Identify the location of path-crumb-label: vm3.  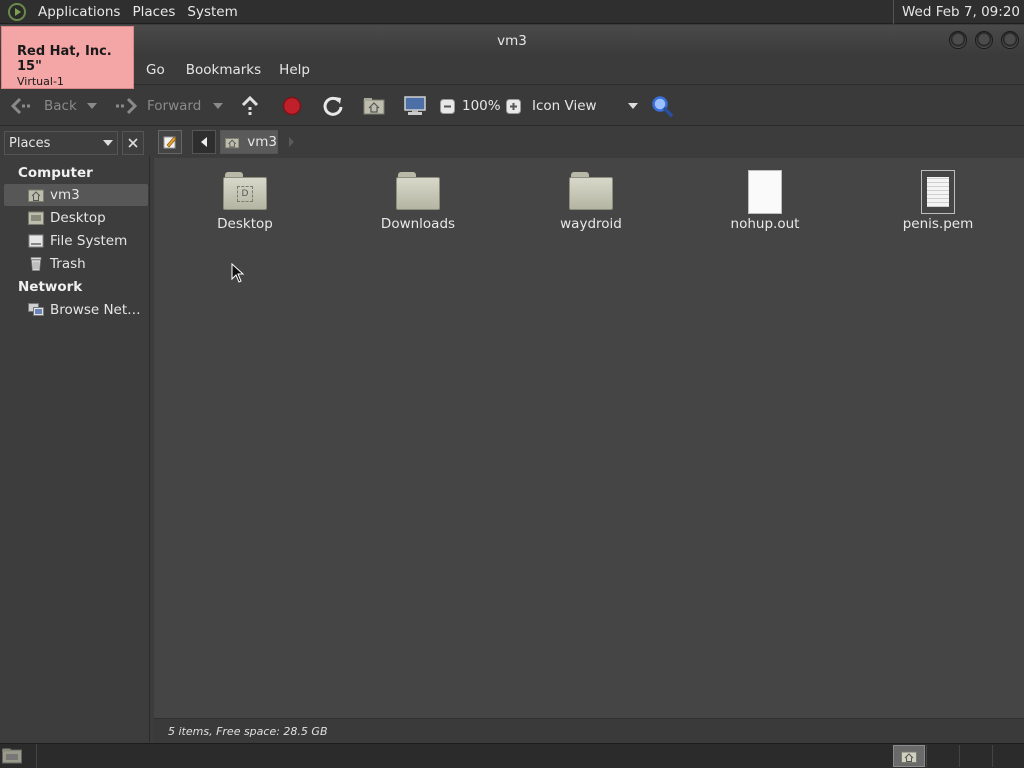
(262, 142).